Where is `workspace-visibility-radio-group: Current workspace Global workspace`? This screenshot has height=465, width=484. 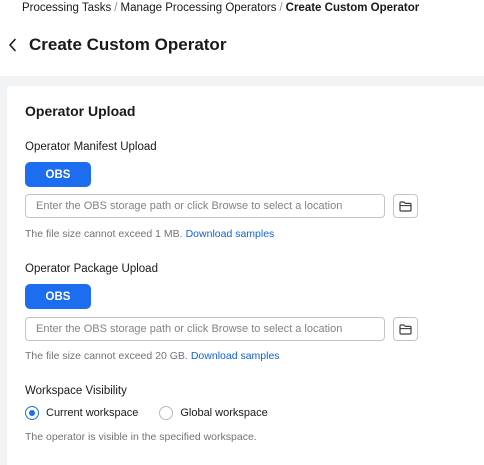
workspace-visibility-radio-group: Current workspace Global workspace is located at coordinates (157, 413).